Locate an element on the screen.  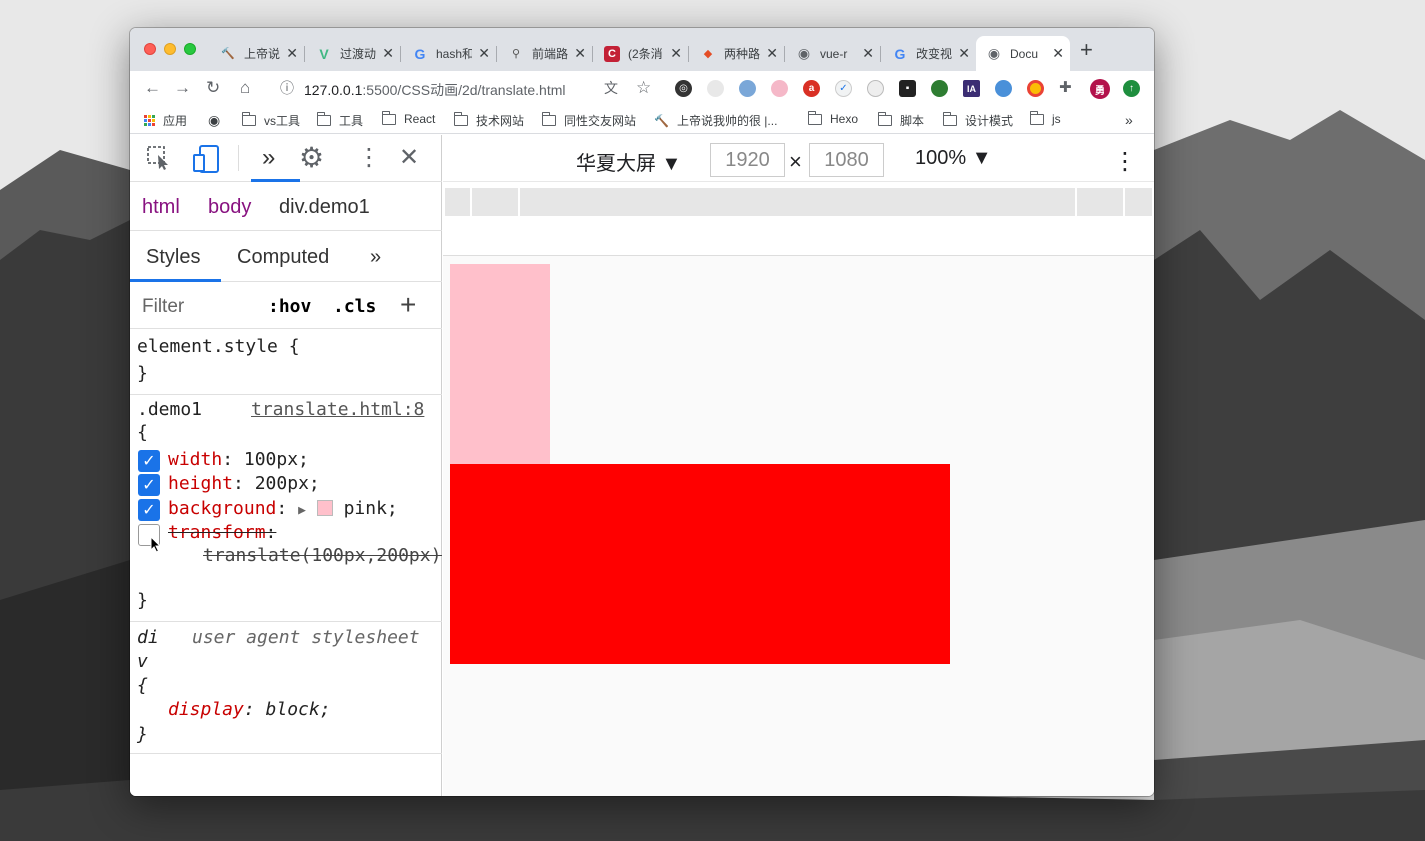
declaration: background: ▶ pink; is located at coordinates (283, 508).